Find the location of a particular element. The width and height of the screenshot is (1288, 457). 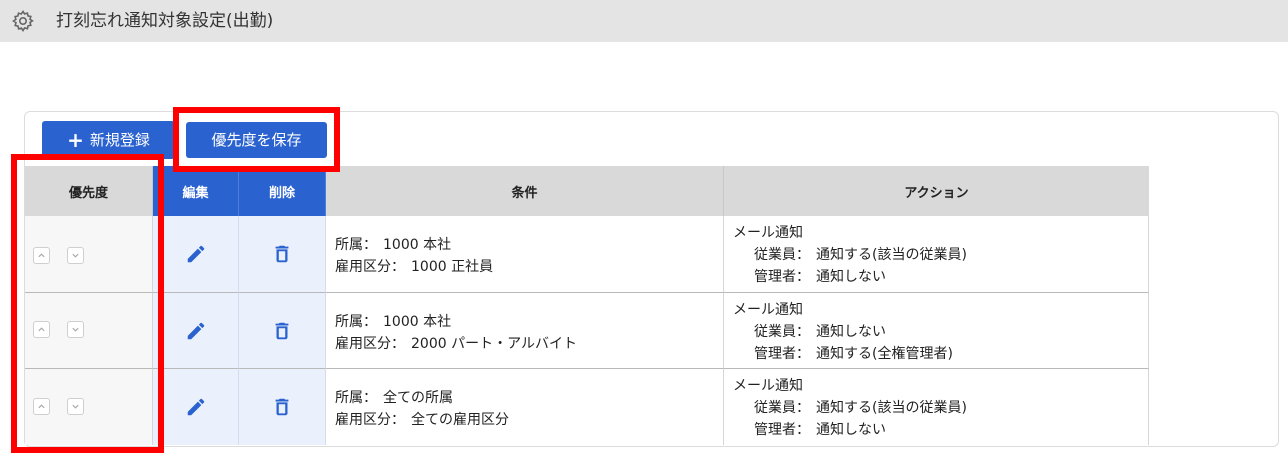

condition-cell: 所属： 全ての所属 雇用区分： 全ての雇用区分 is located at coordinates (525, 407).